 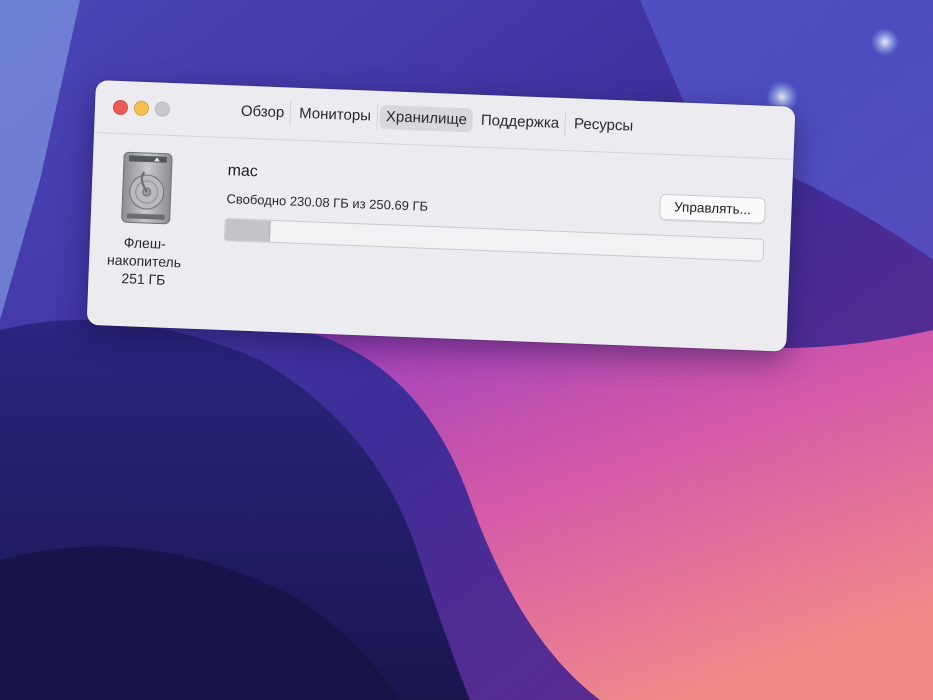 I want to click on tab-overview: Обзор, so click(x=263, y=112).